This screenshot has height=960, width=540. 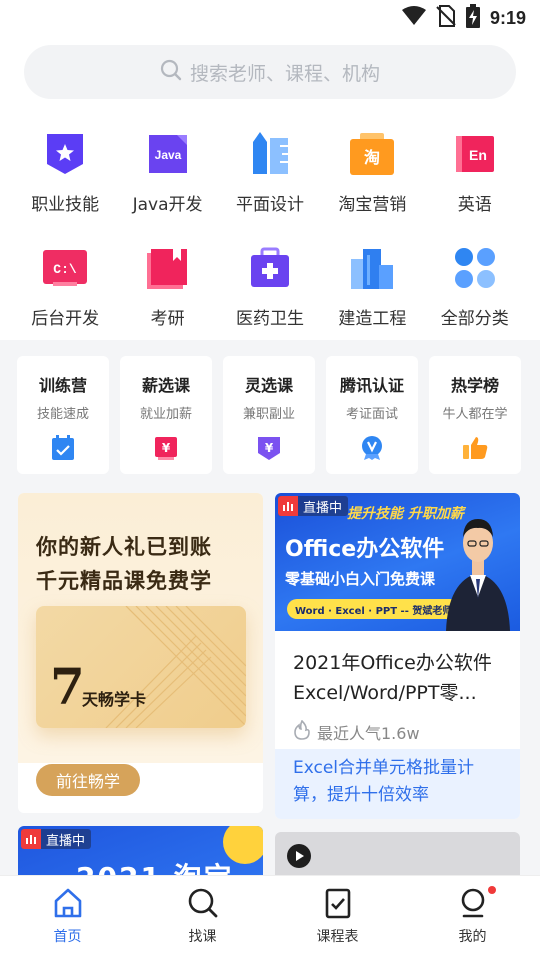 I want to click on terminal-icon: C:\, so click(x=65, y=268).